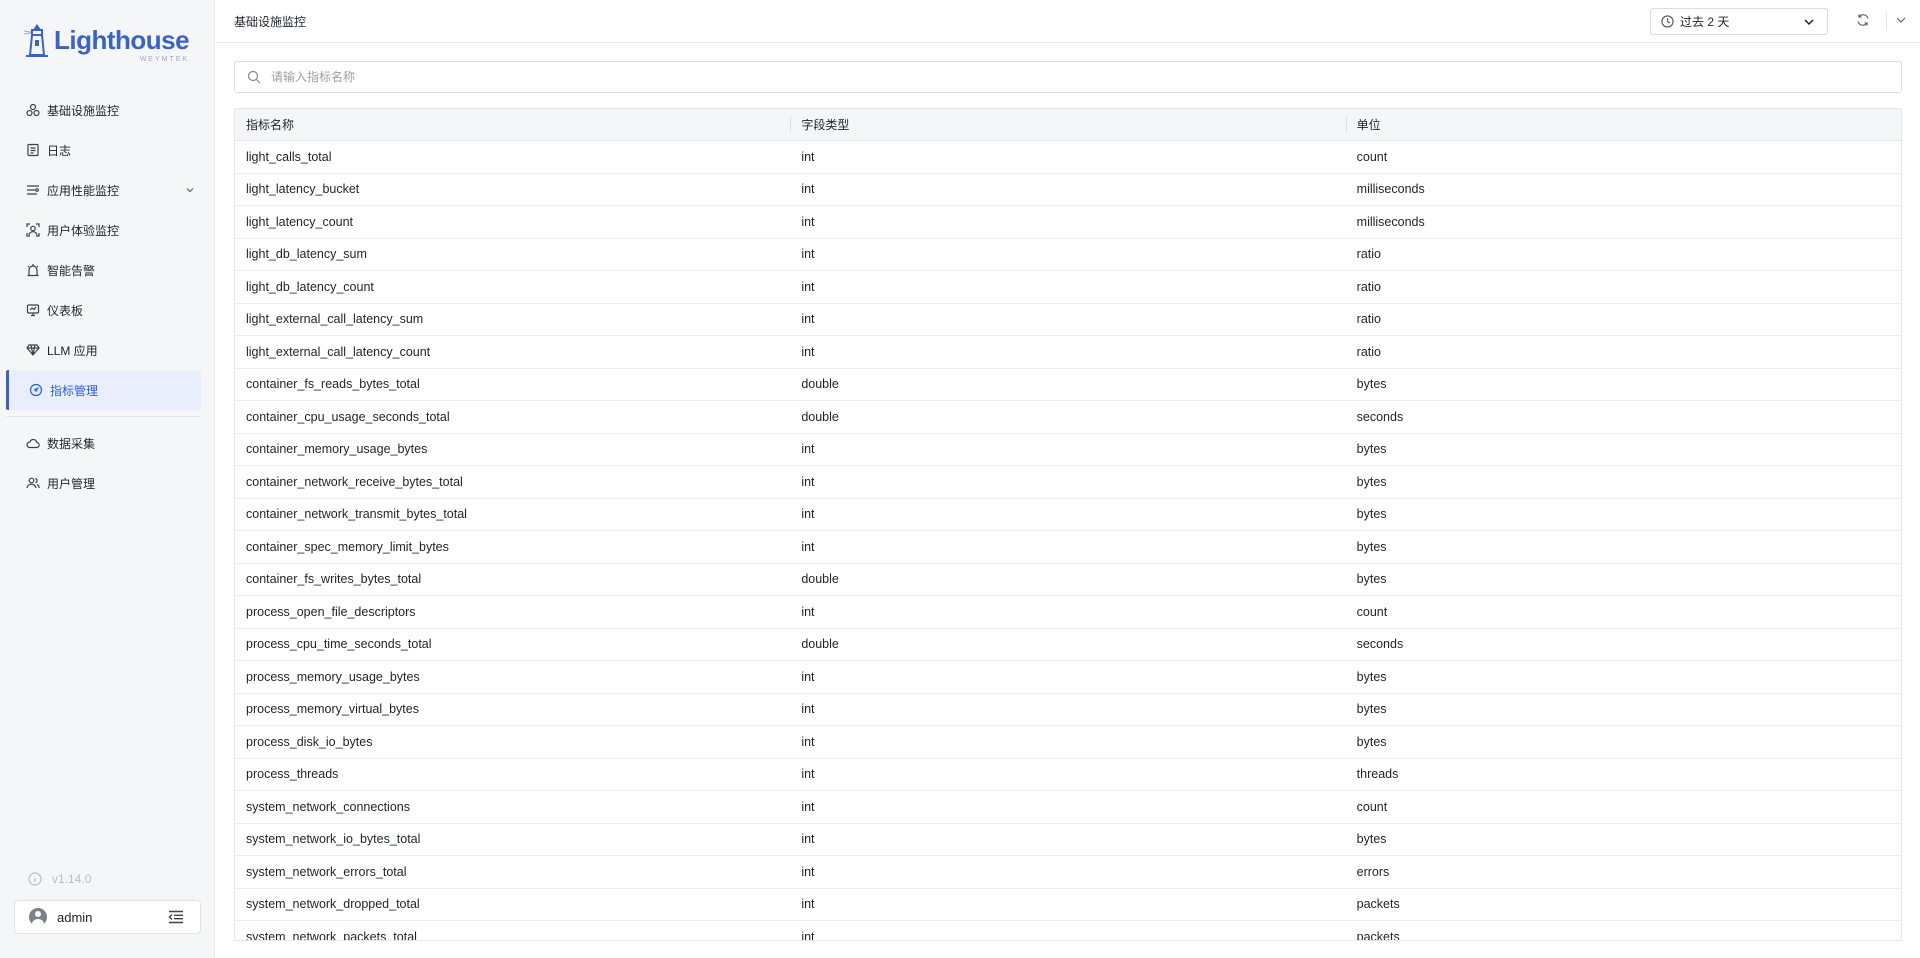 The height and width of the screenshot is (958, 1920). What do you see at coordinates (1372, 156) in the screenshot?
I see `cell-unit: count` at bounding box center [1372, 156].